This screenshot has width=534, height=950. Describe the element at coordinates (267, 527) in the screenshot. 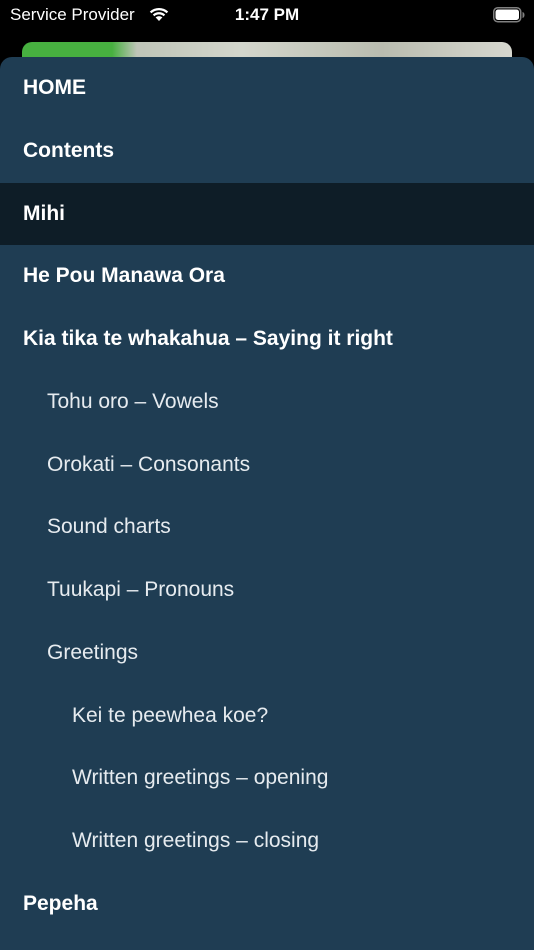

I see `menu-item: Sound charts` at that location.